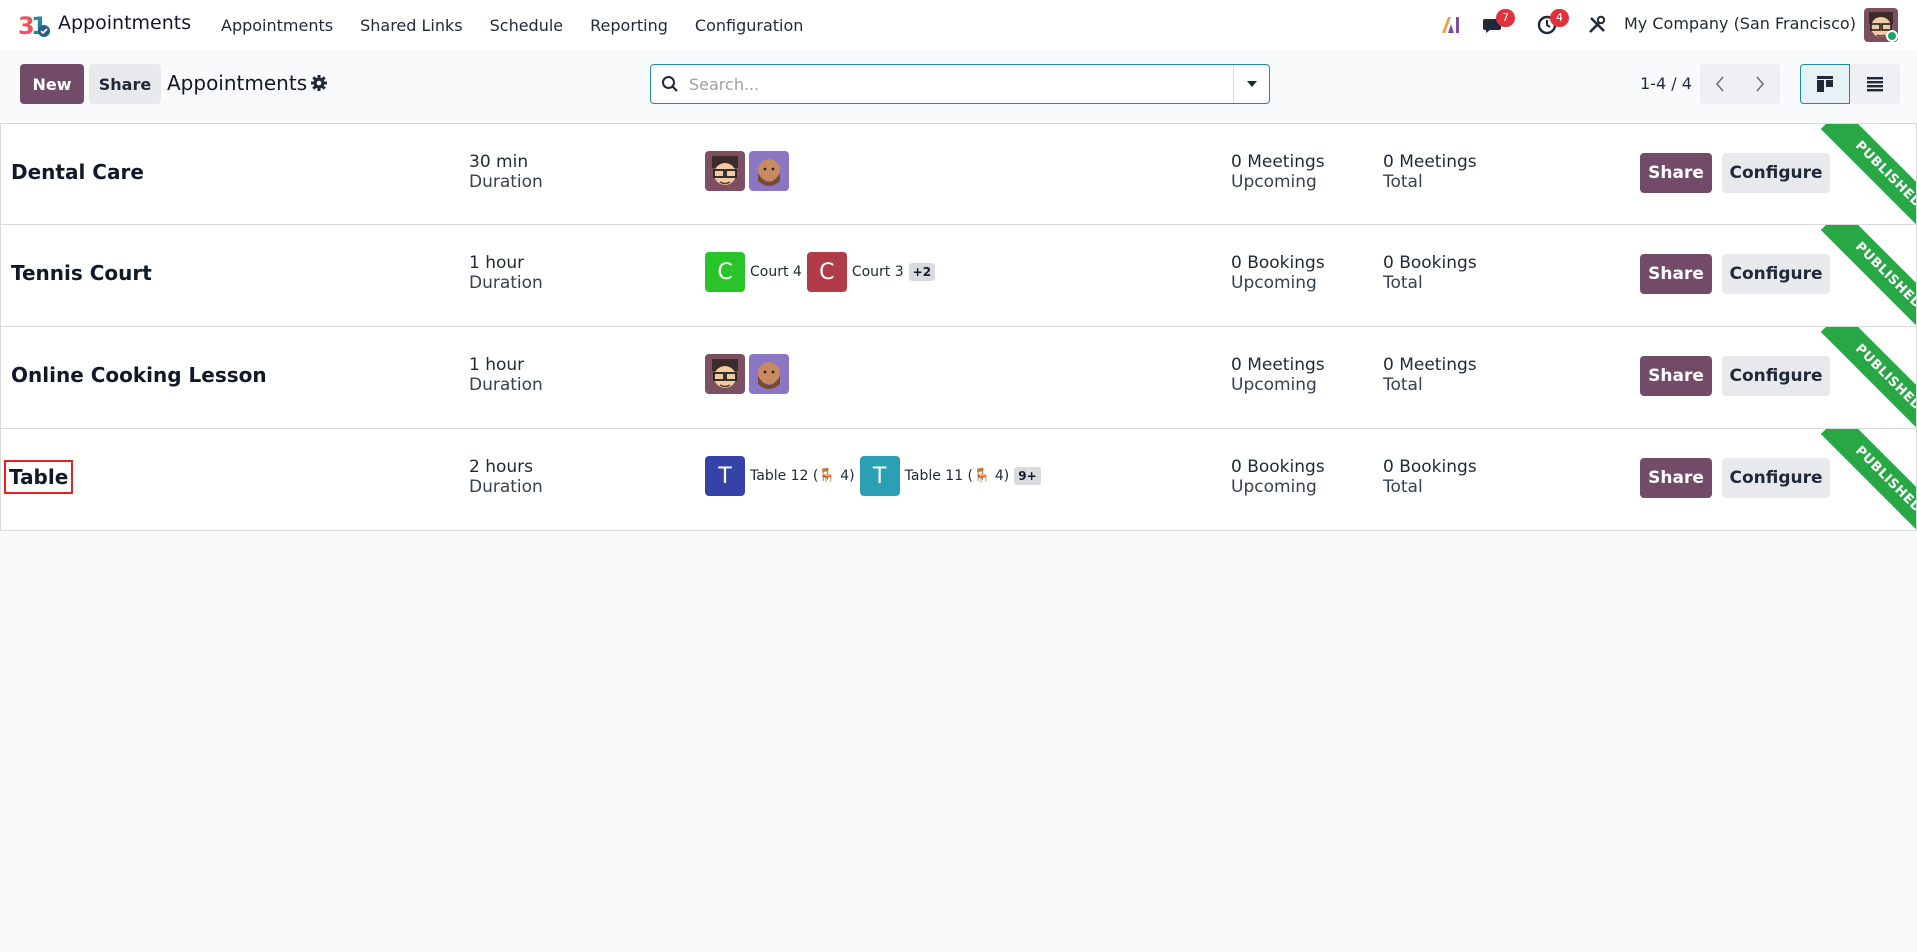 Image resolution: width=1917 pixels, height=952 pixels. I want to click on chevron-left-icon, so click(1719, 84).